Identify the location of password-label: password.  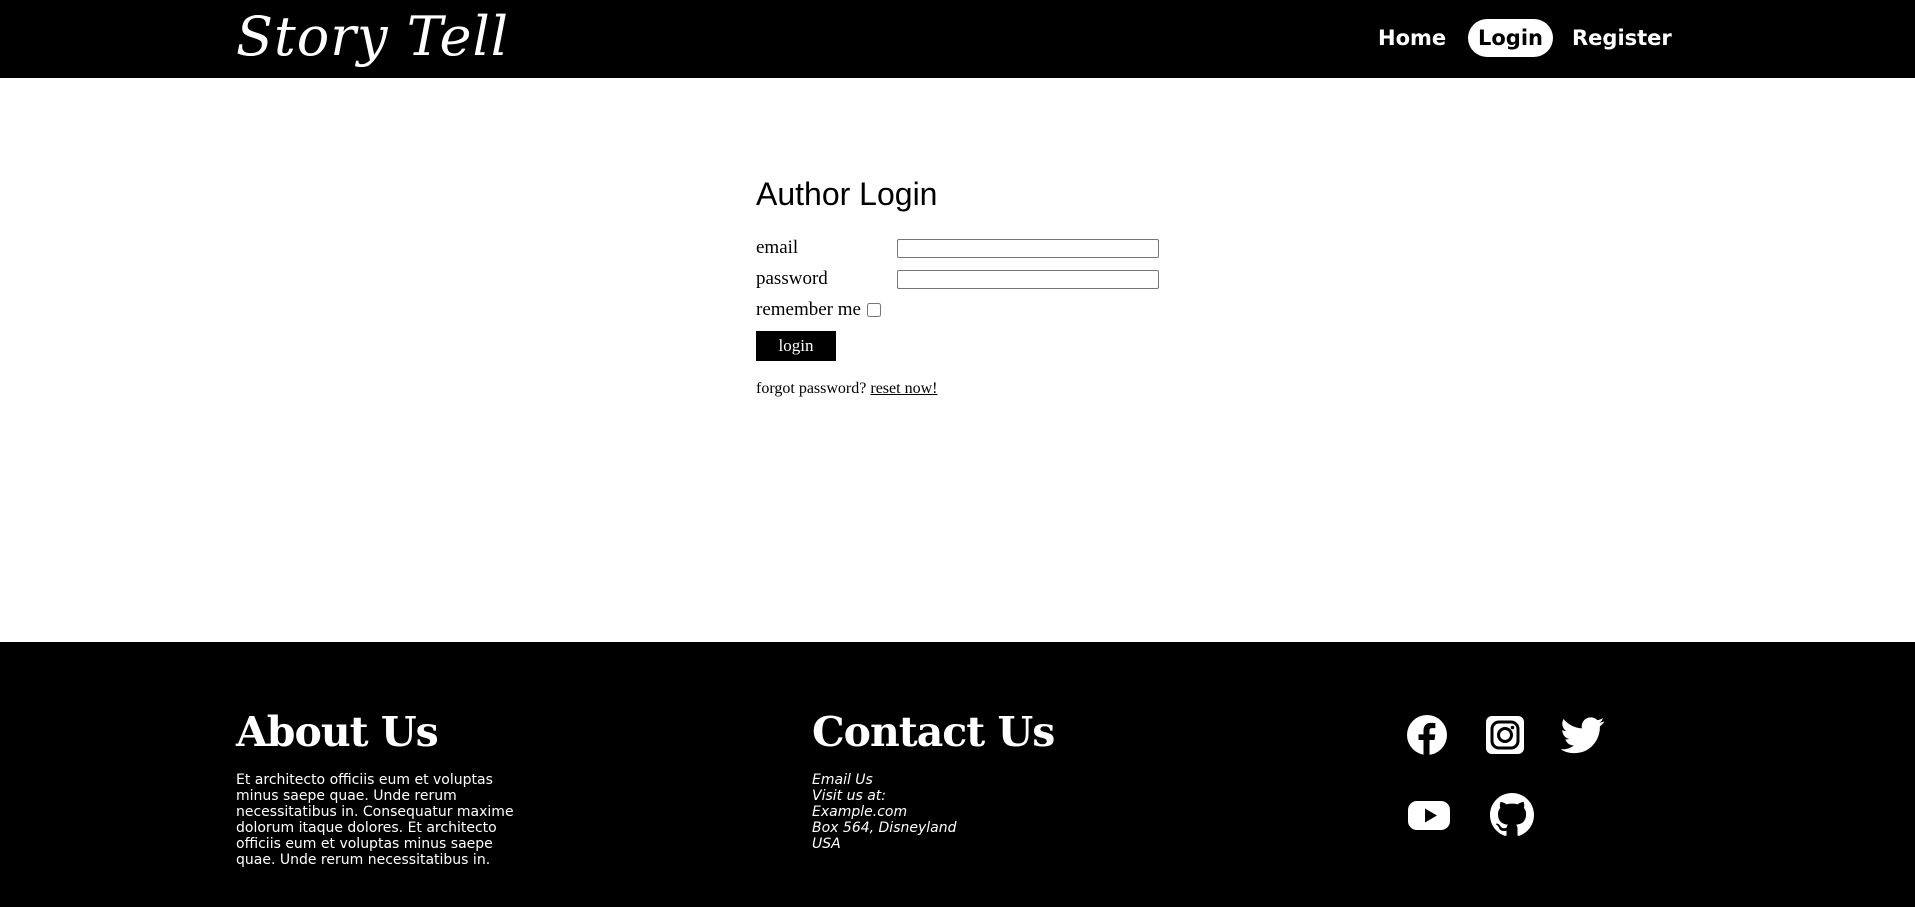
(792, 278).